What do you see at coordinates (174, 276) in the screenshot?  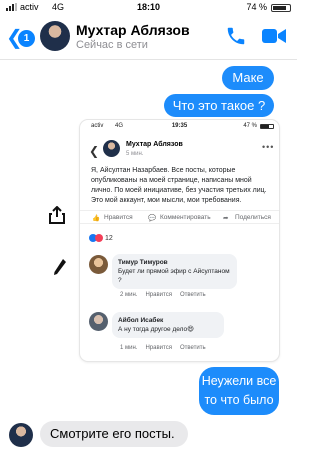 I see `comment-text: Будет ли прямой эфир с Айсултаном ?` at bounding box center [174, 276].